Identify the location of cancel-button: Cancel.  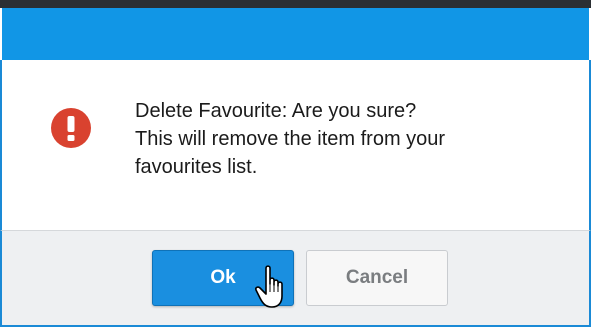
(377, 278).